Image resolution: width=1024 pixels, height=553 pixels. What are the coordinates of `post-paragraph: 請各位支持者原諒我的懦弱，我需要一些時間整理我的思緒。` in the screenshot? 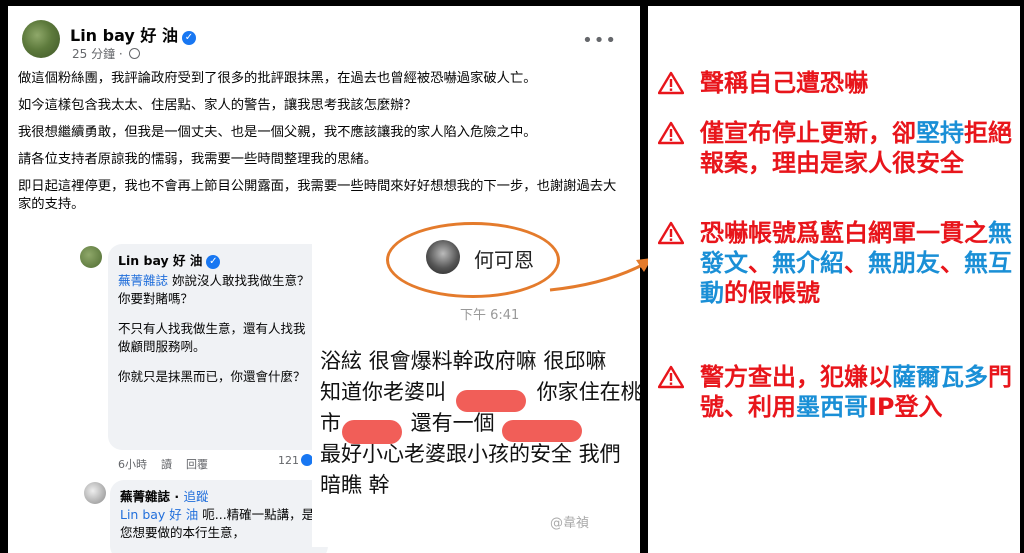 It's located at (198, 159).